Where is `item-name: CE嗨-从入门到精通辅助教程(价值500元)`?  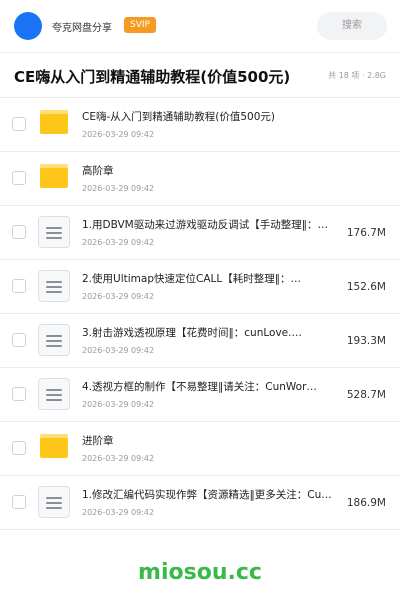
item-name: CE嗨-从入门到精通辅助教程(价值500元) is located at coordinates (213, 116).